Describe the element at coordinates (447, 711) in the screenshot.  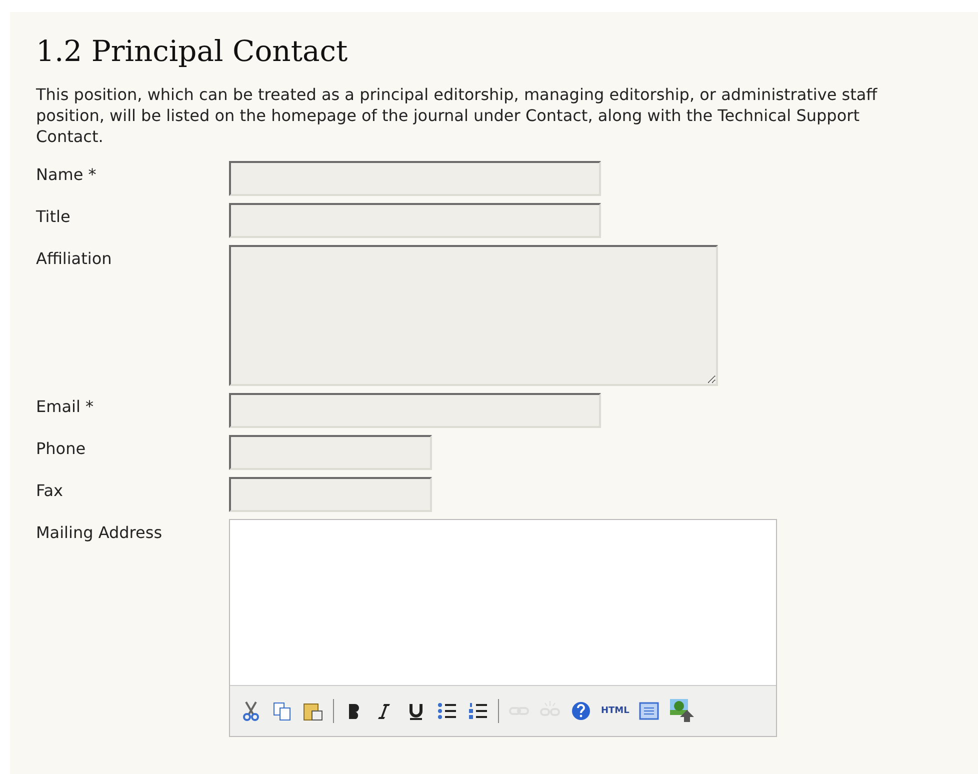
I see `bullet-list-icon` at that location.